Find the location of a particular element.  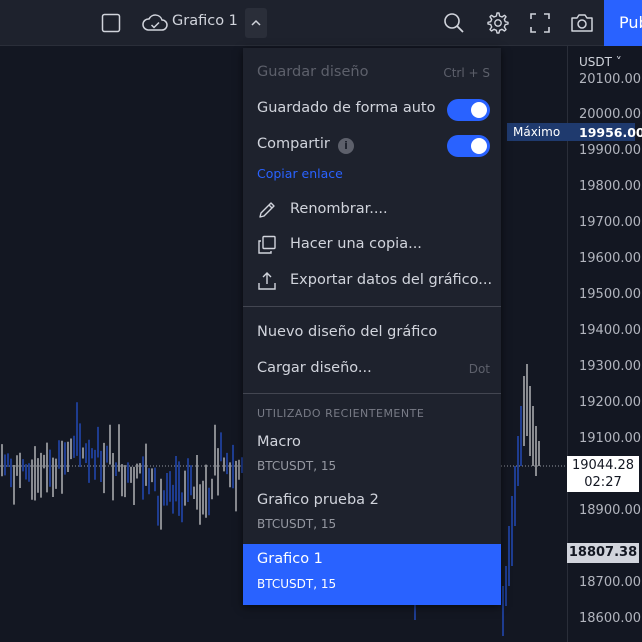

publish-button: Publicar is located at coordinates (623, 23).